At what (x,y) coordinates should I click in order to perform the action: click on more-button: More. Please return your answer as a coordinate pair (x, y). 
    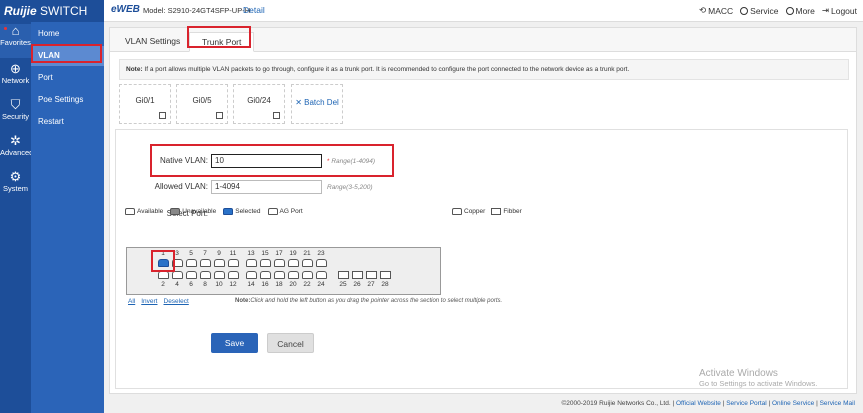
    Looking at the image, I should click on (800, 10).